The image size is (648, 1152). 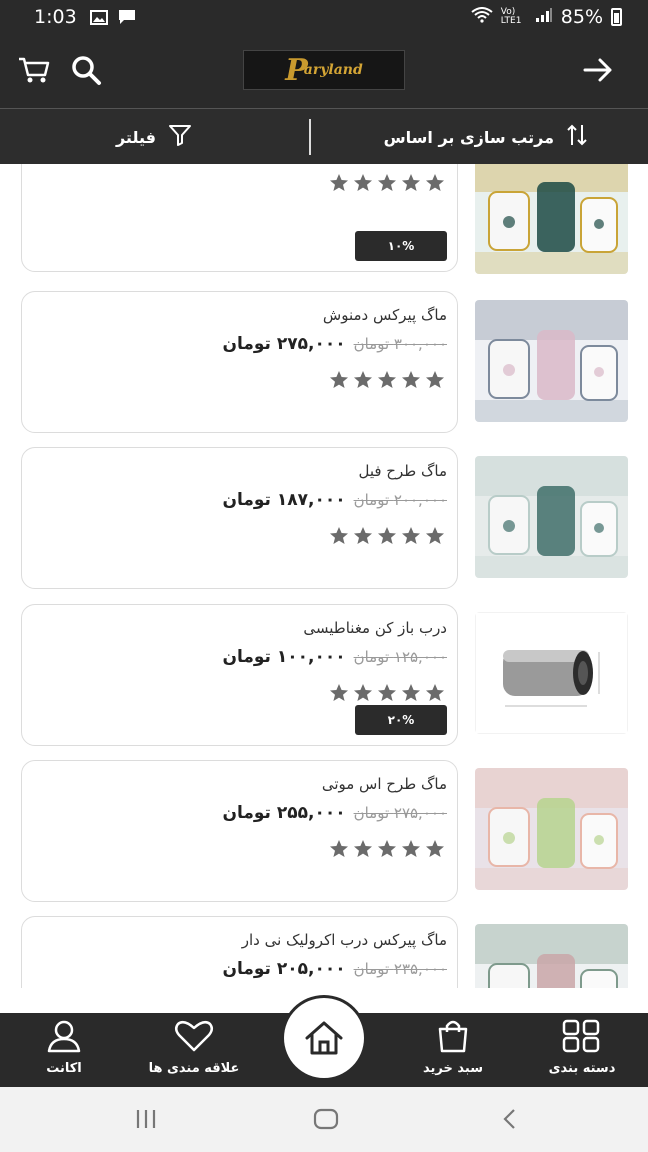 I want to click on filter-sort-bar: مرتب سازی بر اساس فیلتر, so click(x=324, y=136).